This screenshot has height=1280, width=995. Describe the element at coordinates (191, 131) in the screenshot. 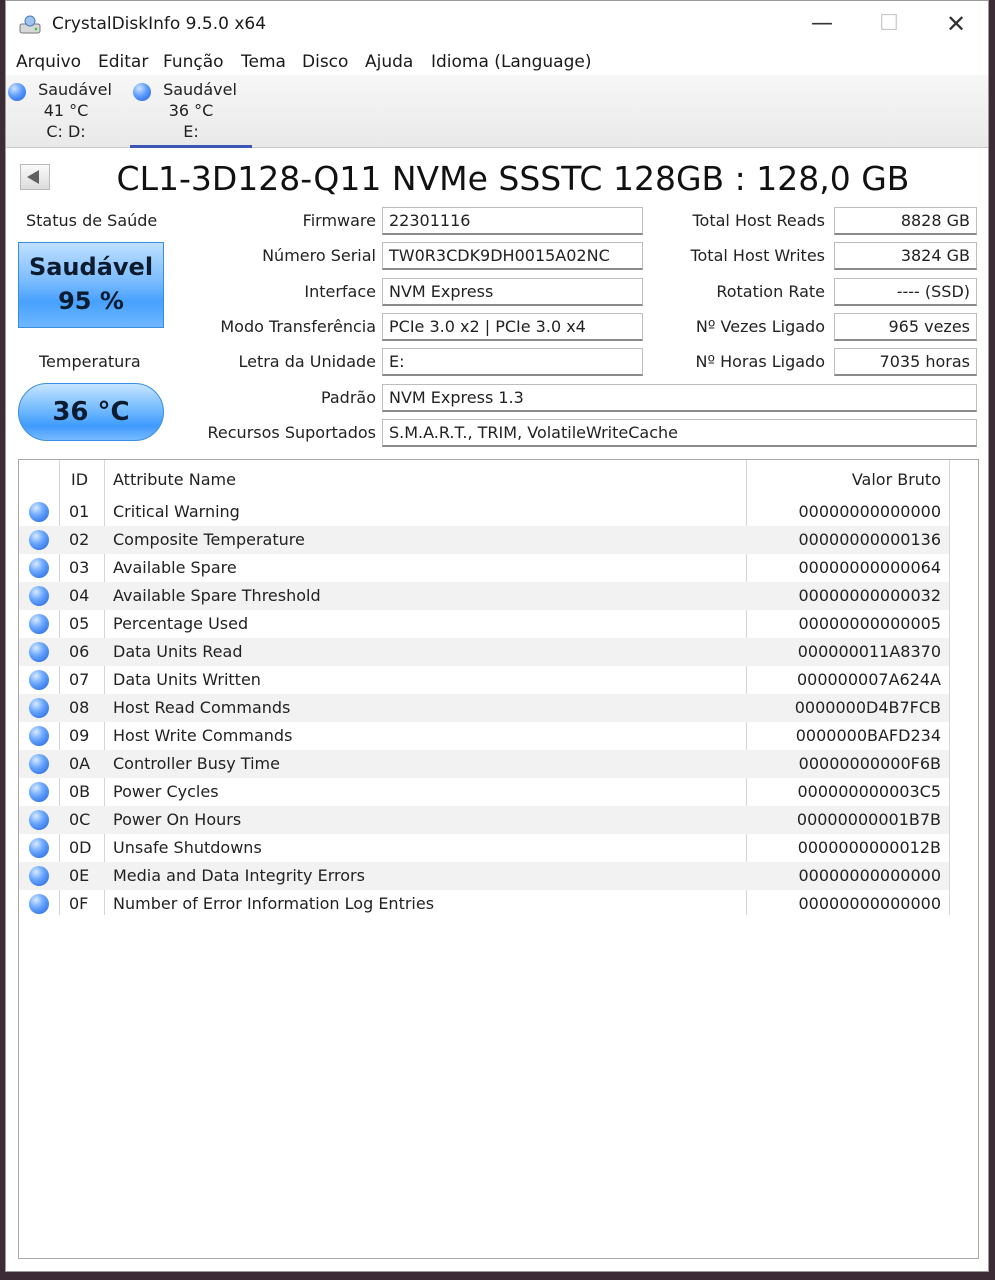

I see `drive-tab-letters: E:` at that location.